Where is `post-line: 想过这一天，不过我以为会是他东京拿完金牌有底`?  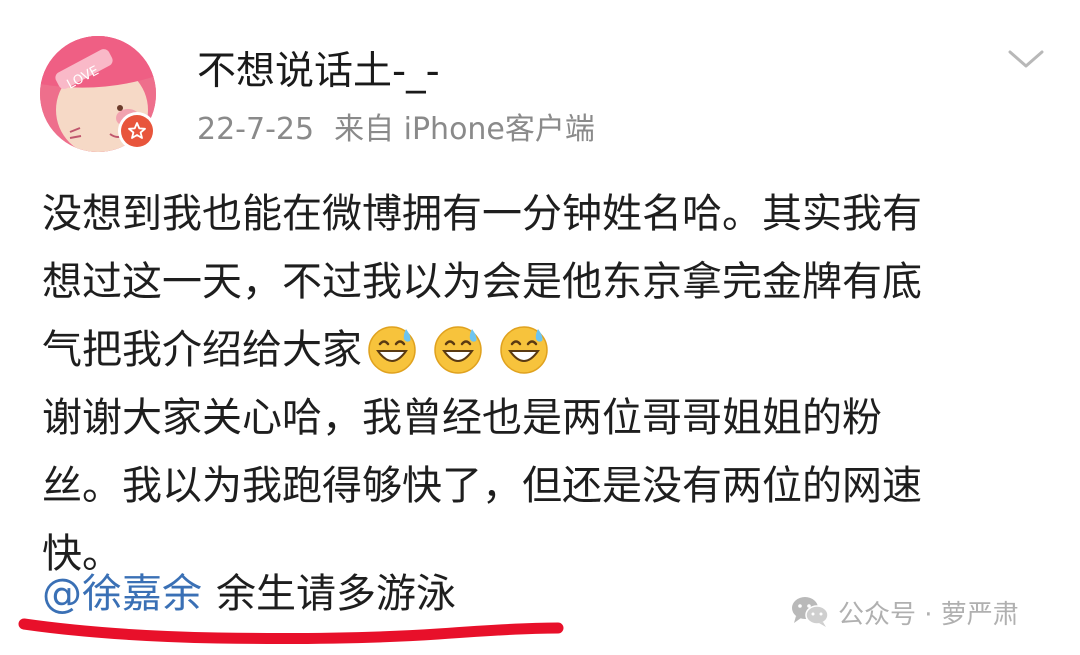
post-line: 想过这一天，不过我以为会是他东京拿完金牌有底 is located at coordinates (482, 282).